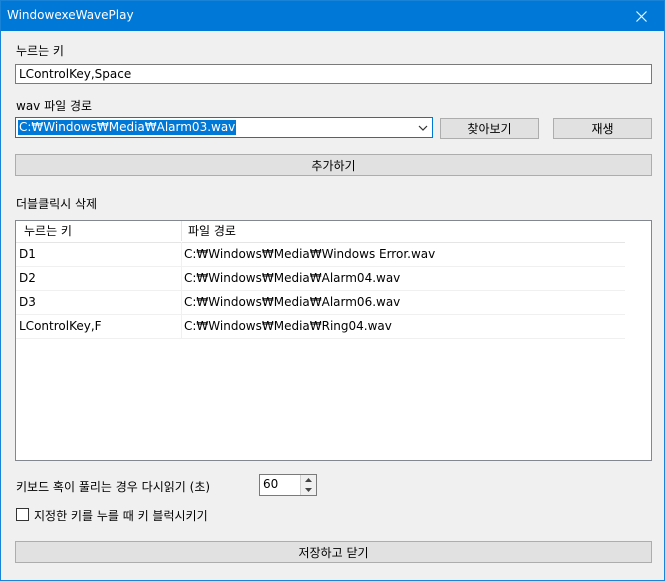  What do you see at coordinates (308, 480) in the screenshot?
I see `caret-up-icon` at bounding box center [308, 480].